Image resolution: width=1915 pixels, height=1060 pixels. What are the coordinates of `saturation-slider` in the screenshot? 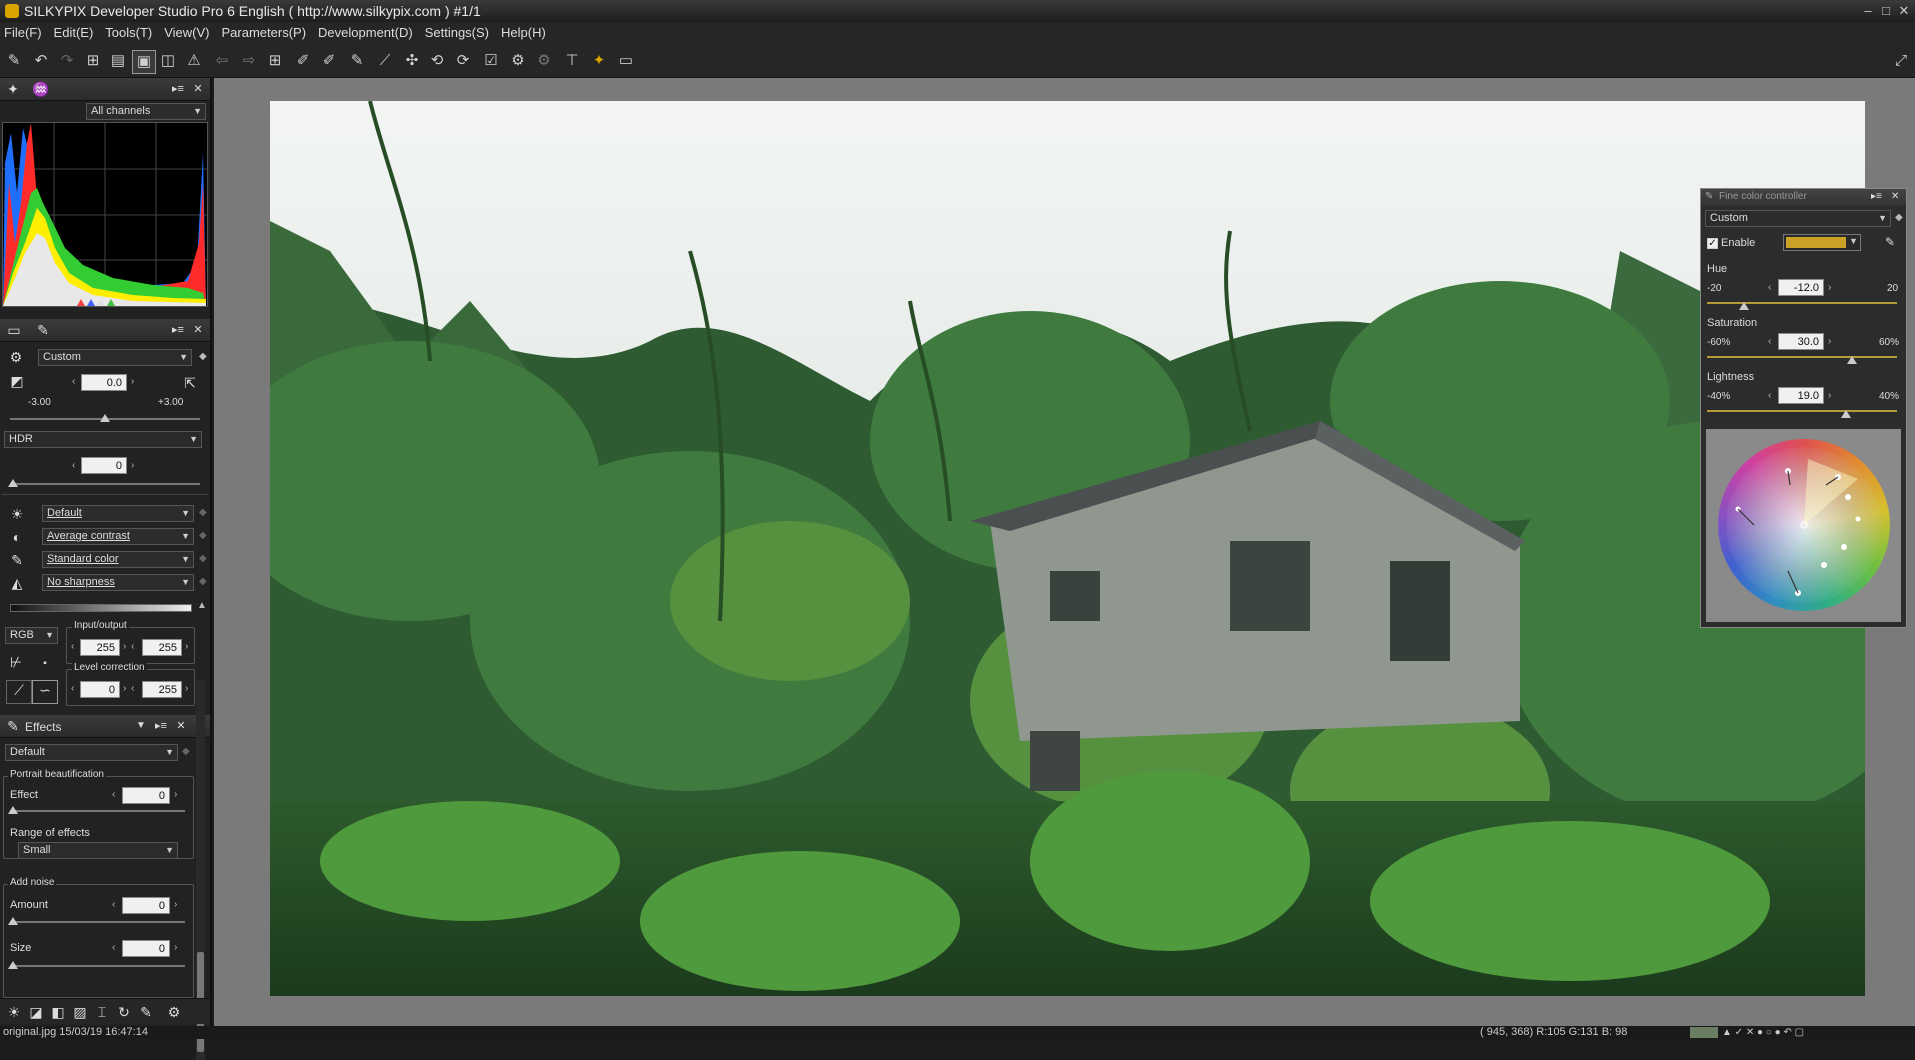 It's located at (1802, 357).